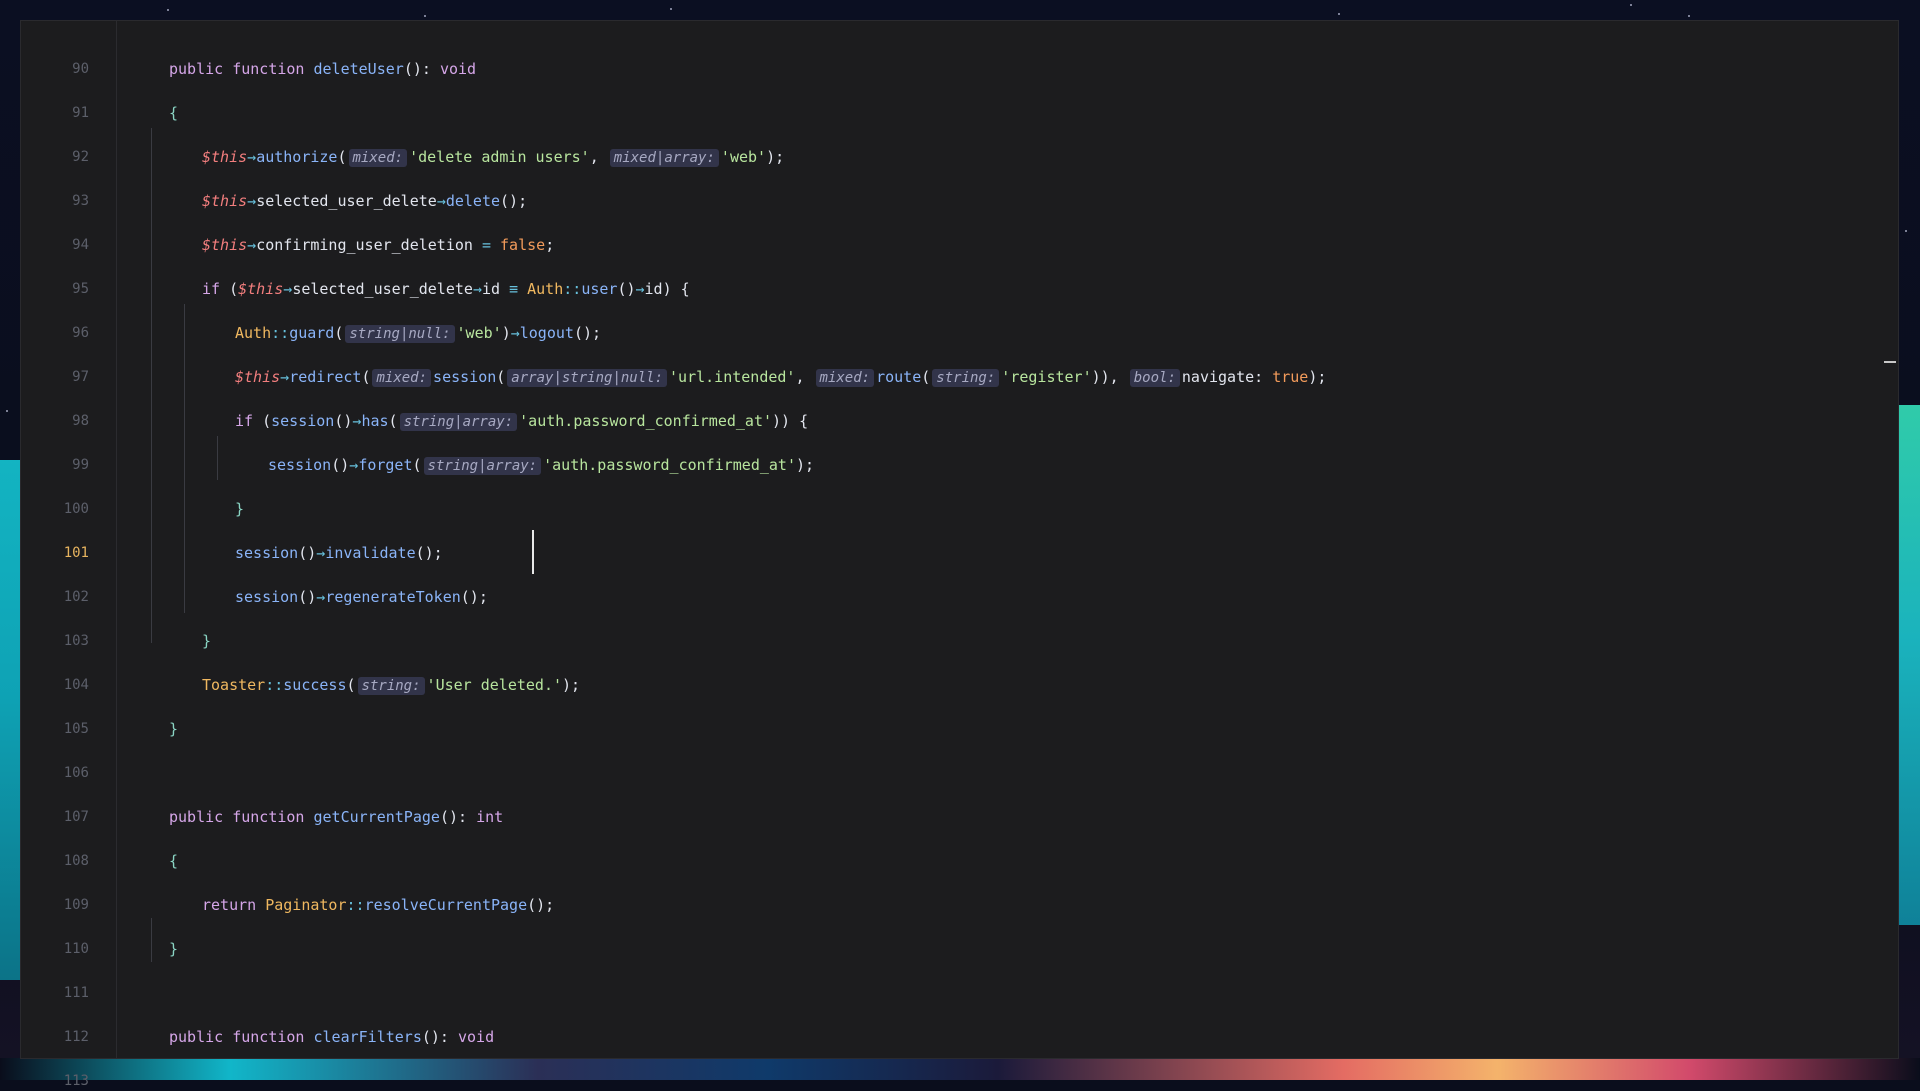  I want to click on line-number: 94, so click(55, 245).